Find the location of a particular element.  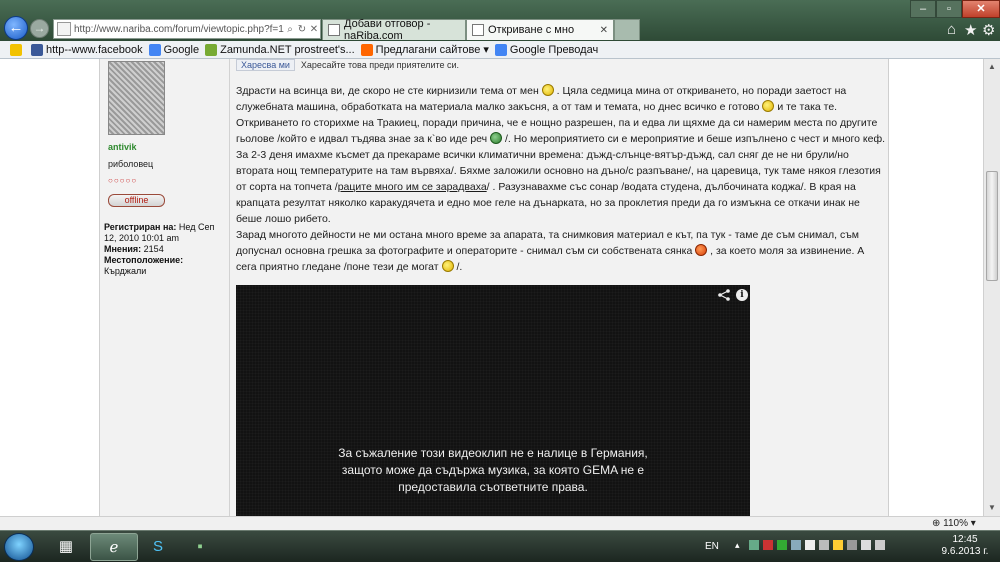

clock-time: 12:45 is located at coordinates (965, 539).